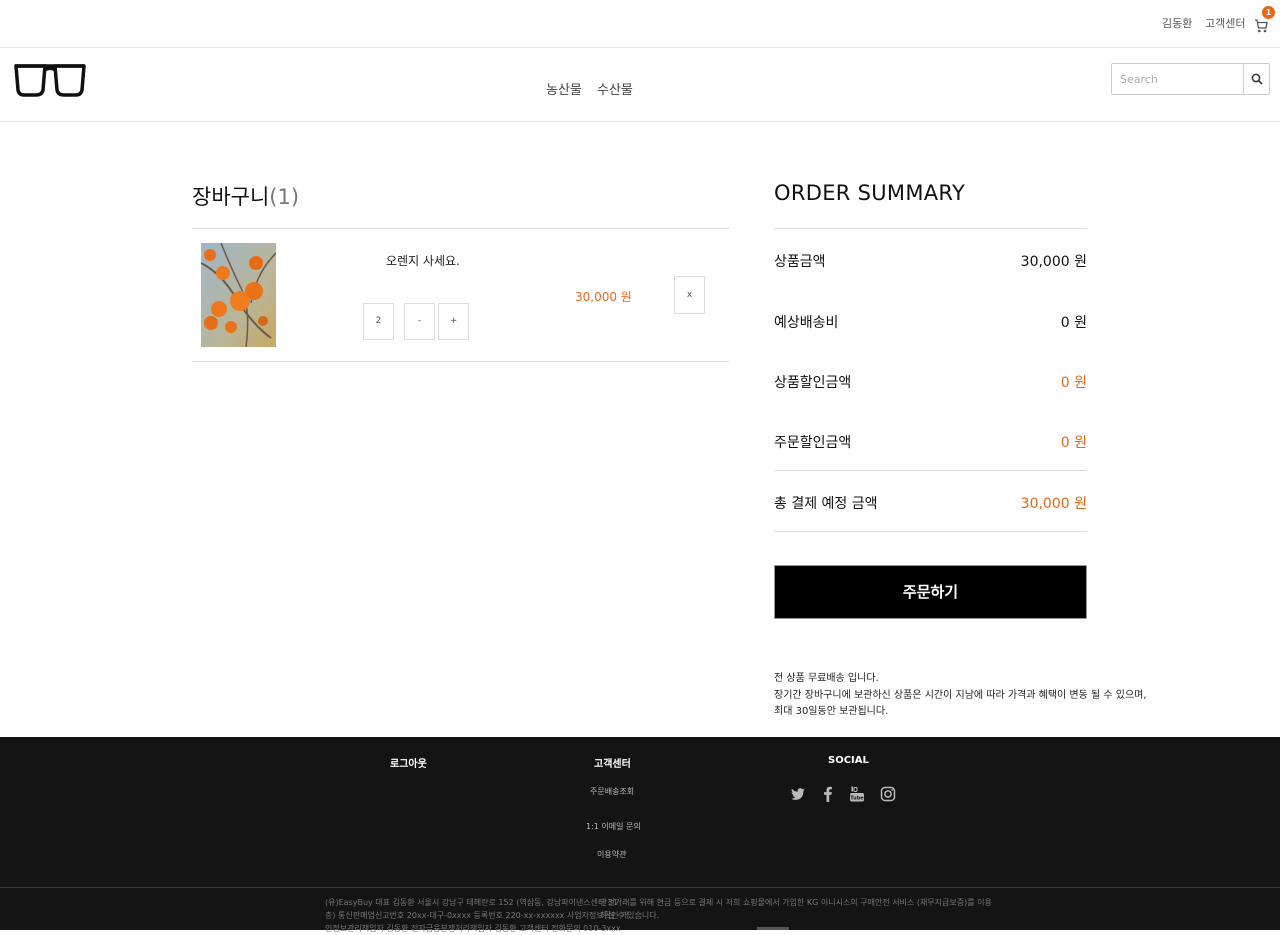 The image size is (1280, 935). Describe the element at coordinates (611, 854) in the screenshot. I see `terms-link: 이용약관` at that location.